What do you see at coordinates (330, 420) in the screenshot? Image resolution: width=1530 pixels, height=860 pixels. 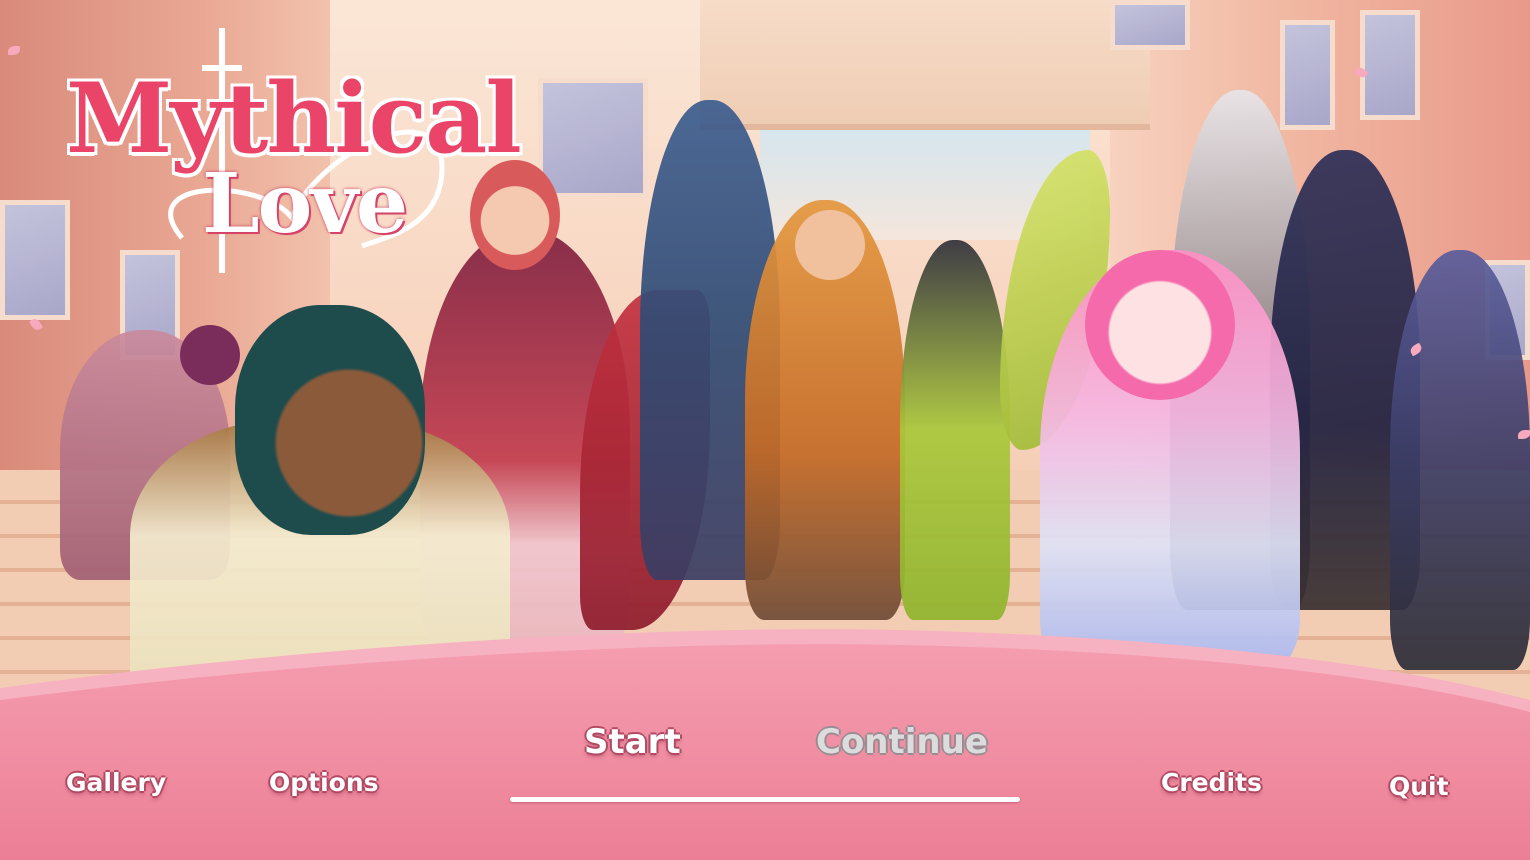 I see `character-cat-man-head` at bounding box center [330, 420].